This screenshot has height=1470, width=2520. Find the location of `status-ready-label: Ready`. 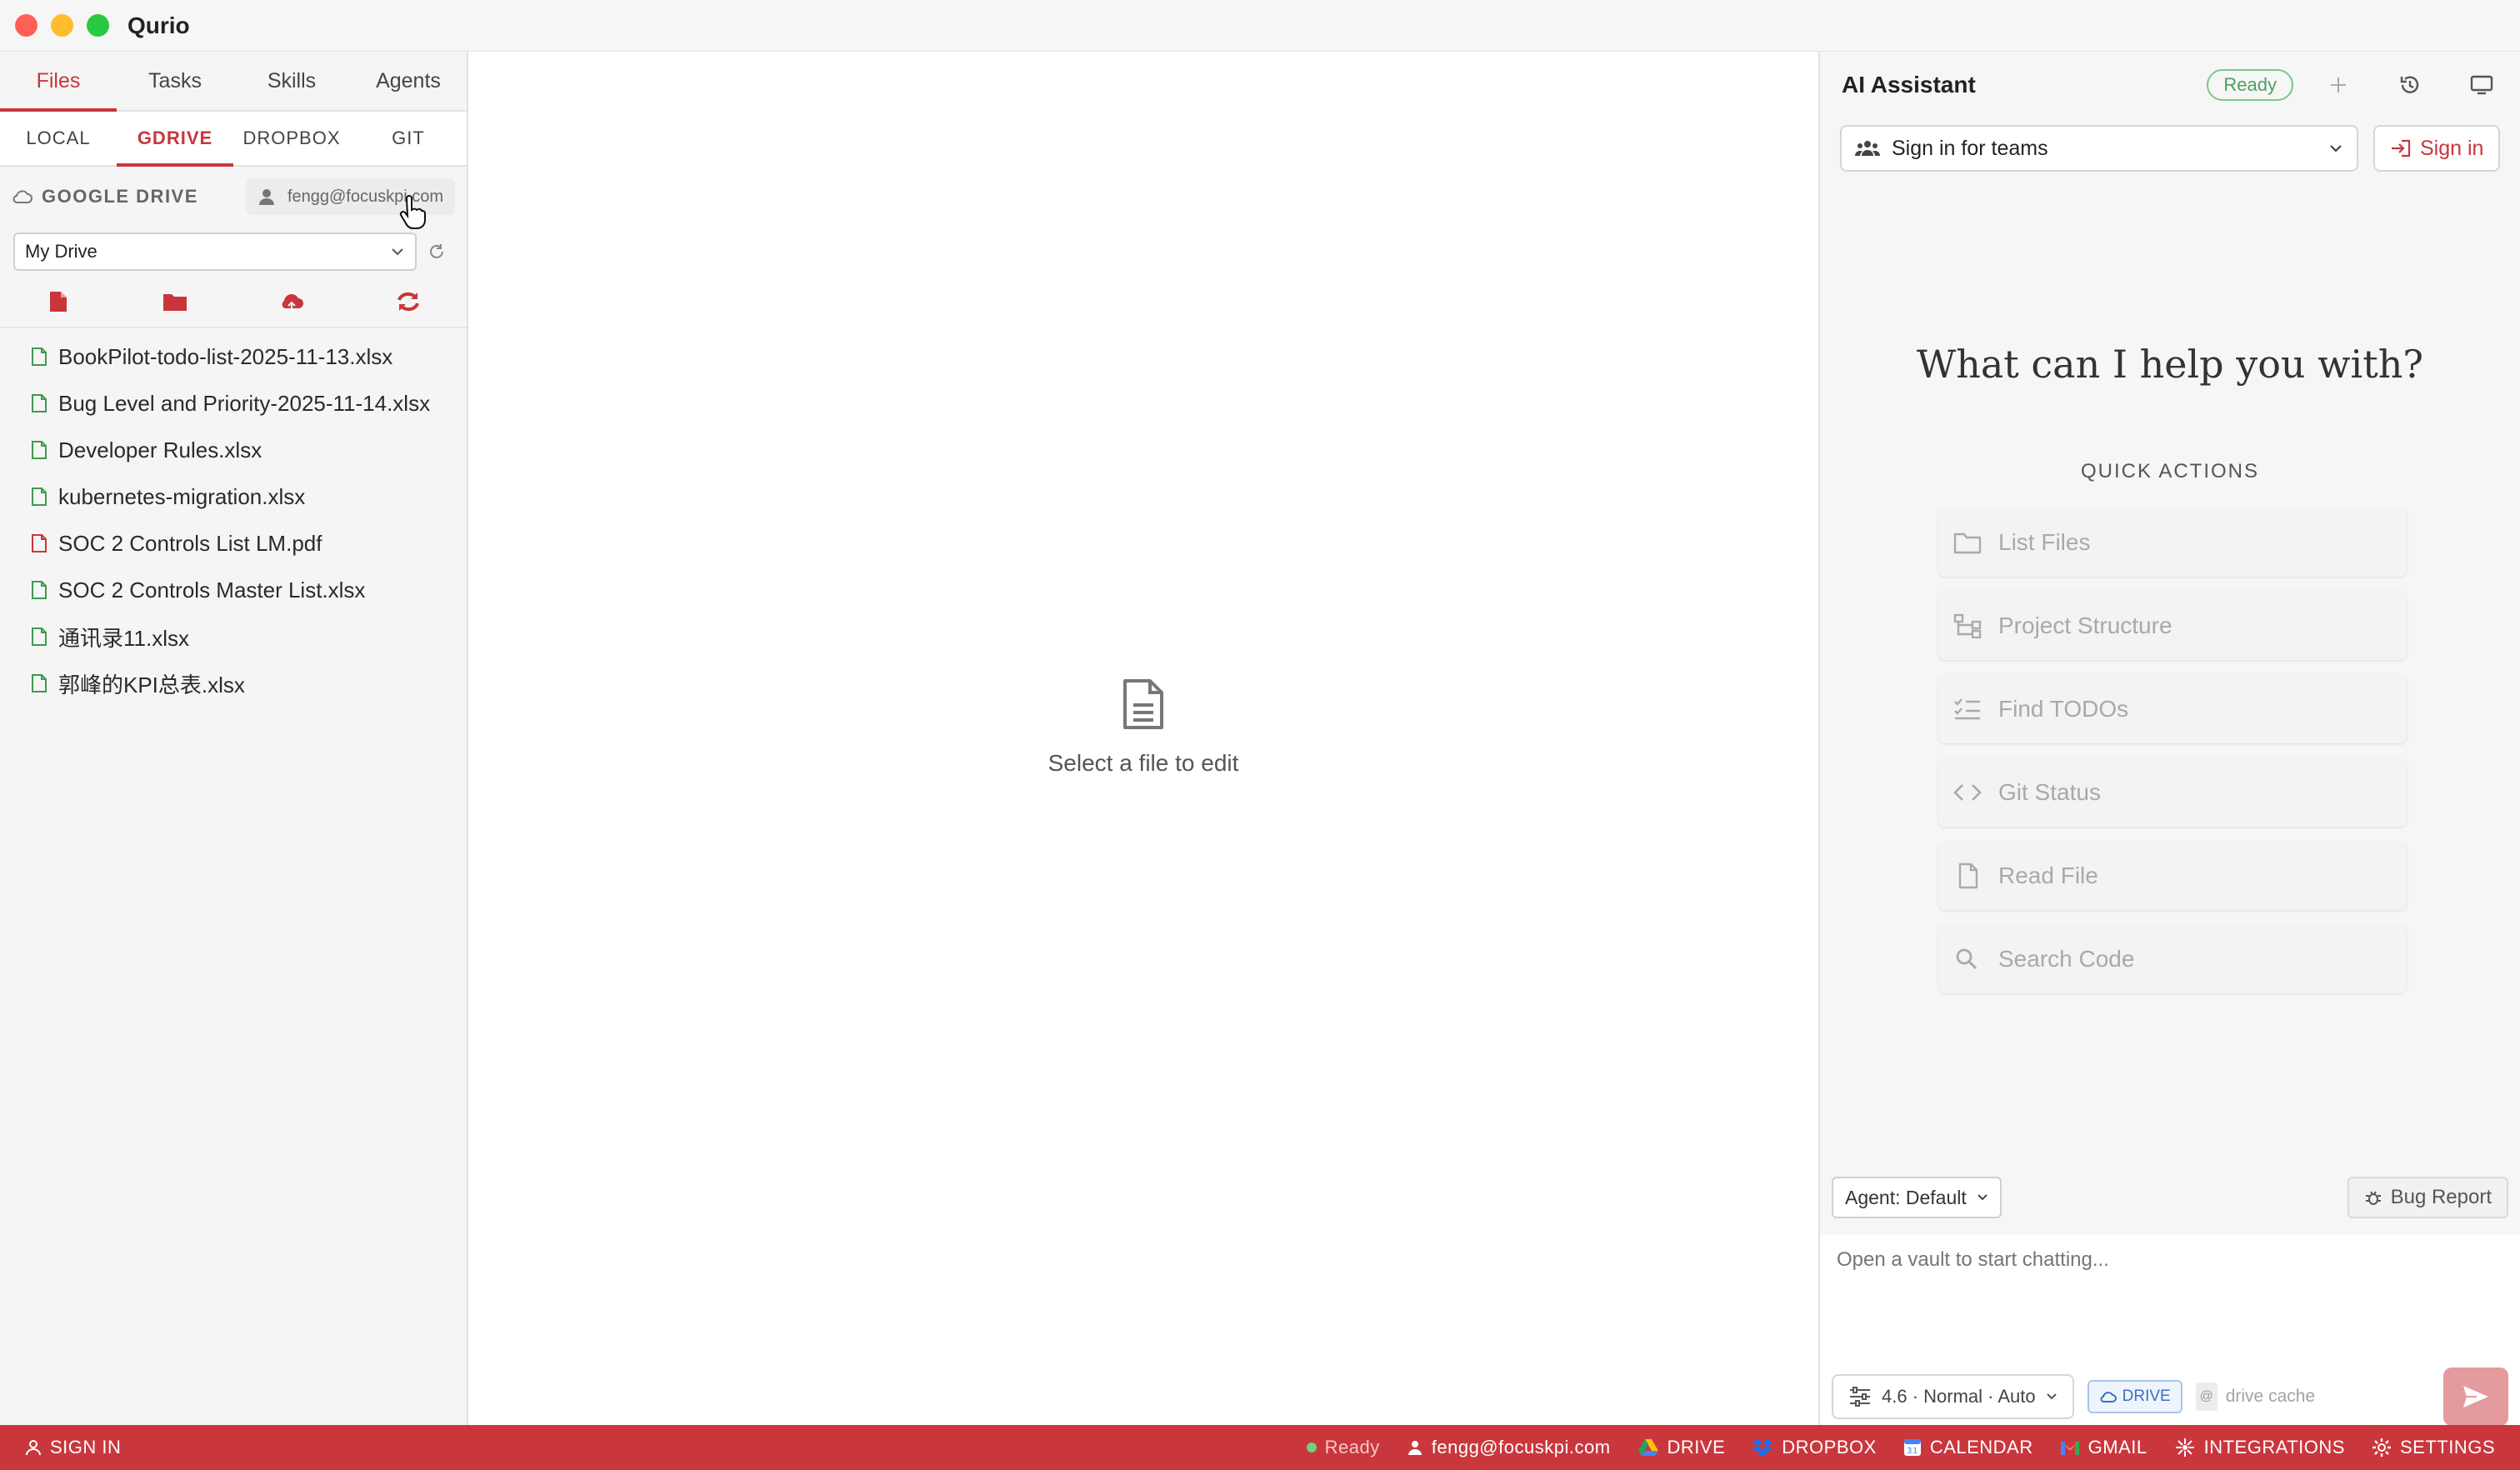

status-ready-label: Ready is located at coordinates (1352, 1447).